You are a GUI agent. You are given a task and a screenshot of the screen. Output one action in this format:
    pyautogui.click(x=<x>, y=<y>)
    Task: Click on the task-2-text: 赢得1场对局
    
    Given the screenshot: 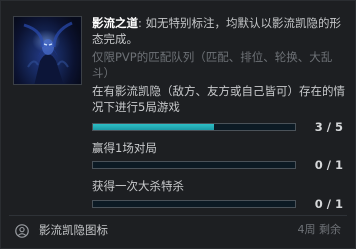 What is the action you would take?
    pyautogui.click(x=124, y=148)
    